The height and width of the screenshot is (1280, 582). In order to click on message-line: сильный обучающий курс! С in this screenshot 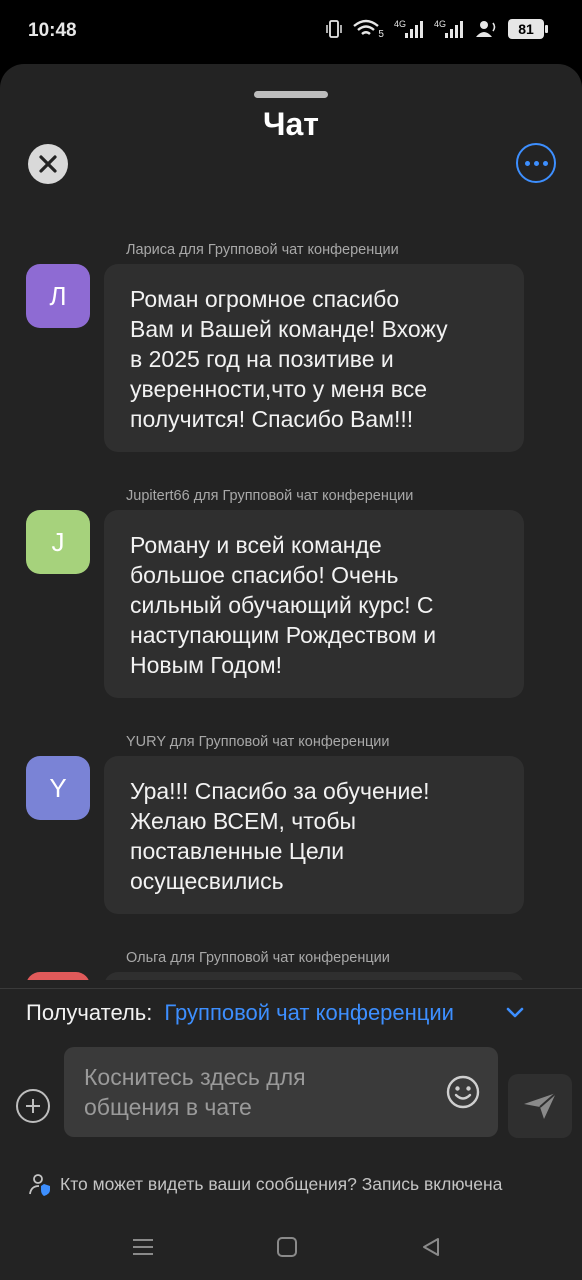, I will do `click(282, 605)`.